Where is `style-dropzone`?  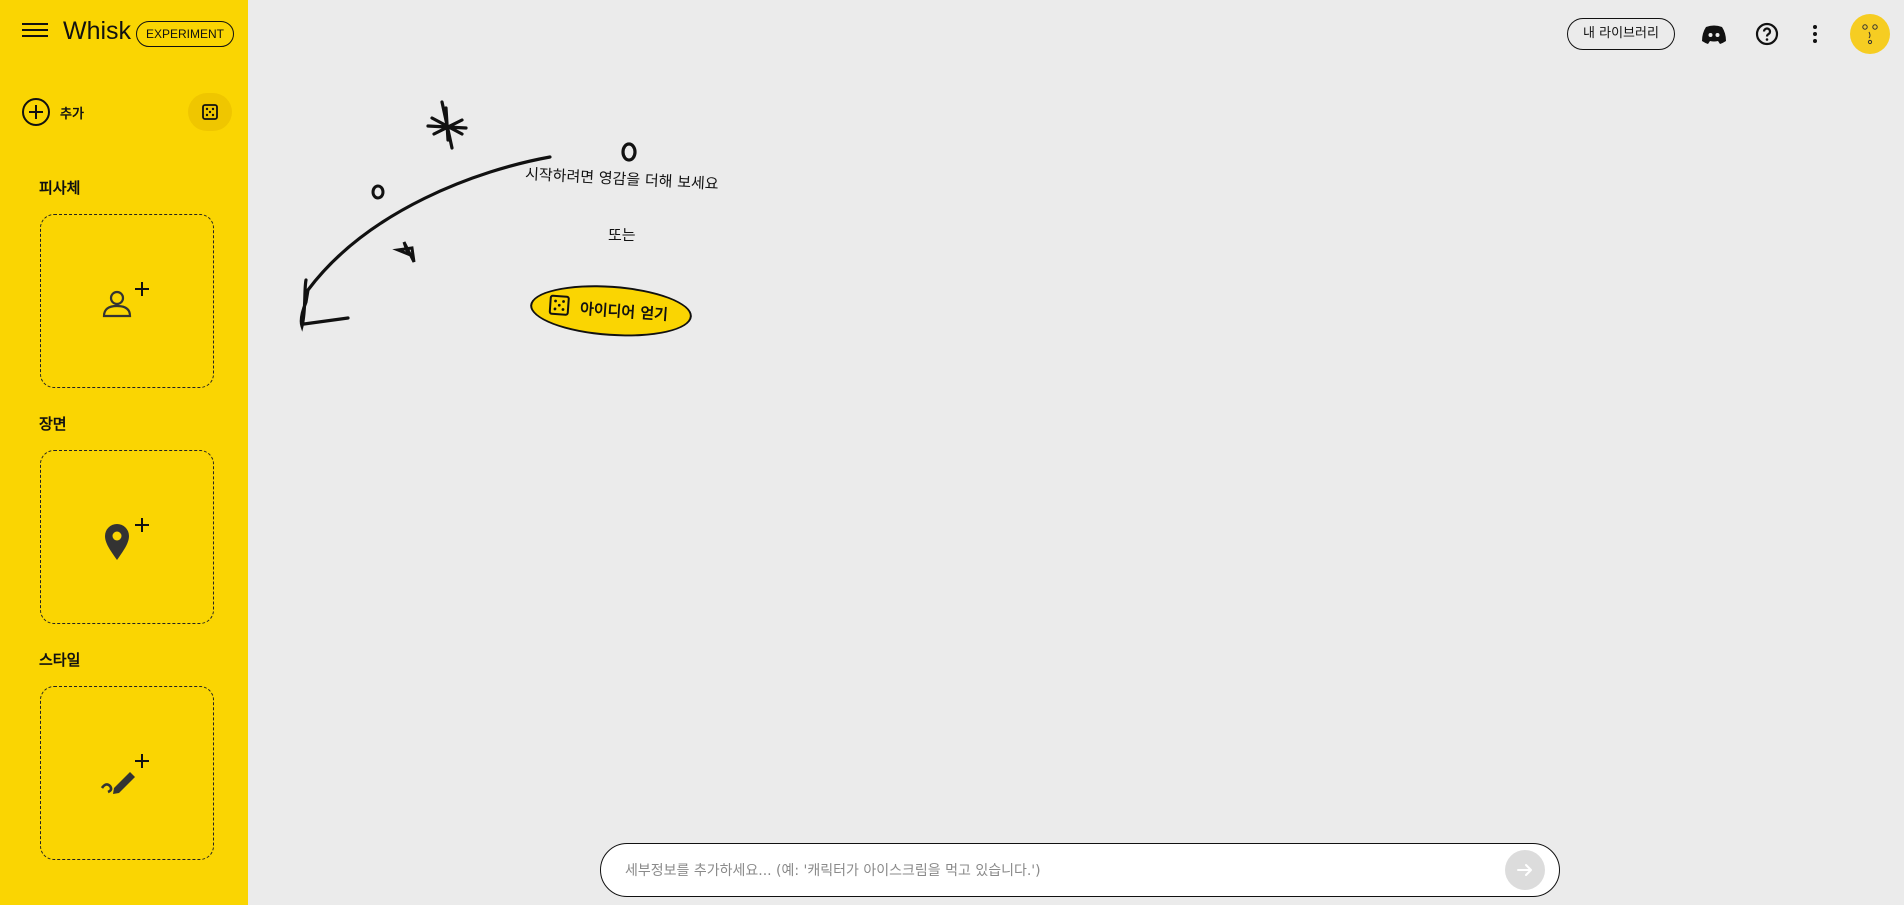 style-dropzone is located at coordinates (127, 773).